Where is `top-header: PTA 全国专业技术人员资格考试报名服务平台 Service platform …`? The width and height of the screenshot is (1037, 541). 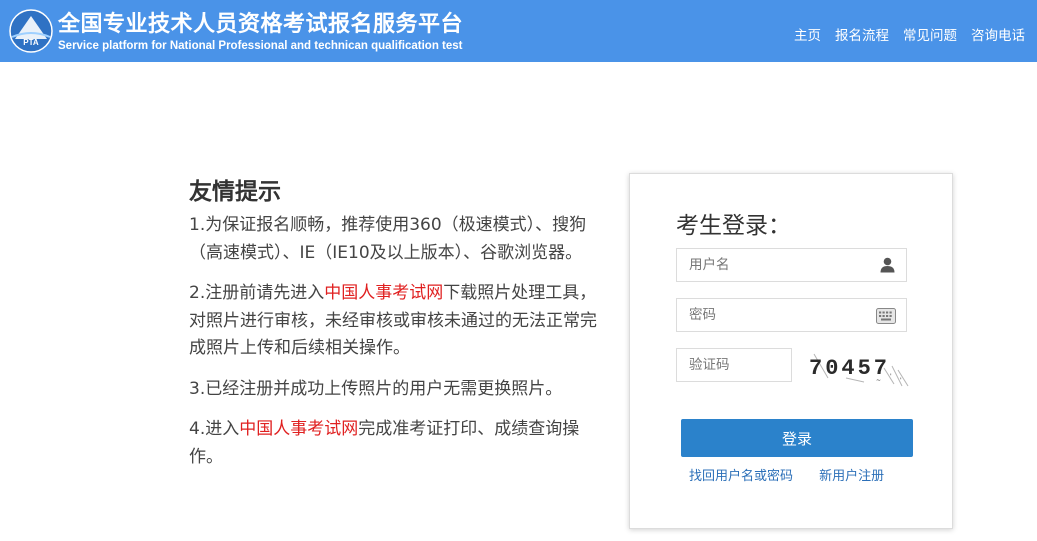
top-header: PTA 全国专业技术人员资格考试报名服务平台 Service platform … is located at coordinates (518, 31).